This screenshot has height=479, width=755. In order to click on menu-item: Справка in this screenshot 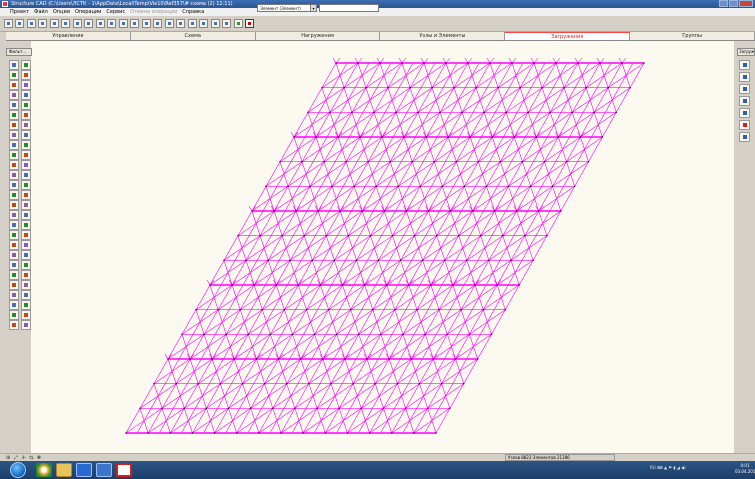, I will do `click(193, 12)`.